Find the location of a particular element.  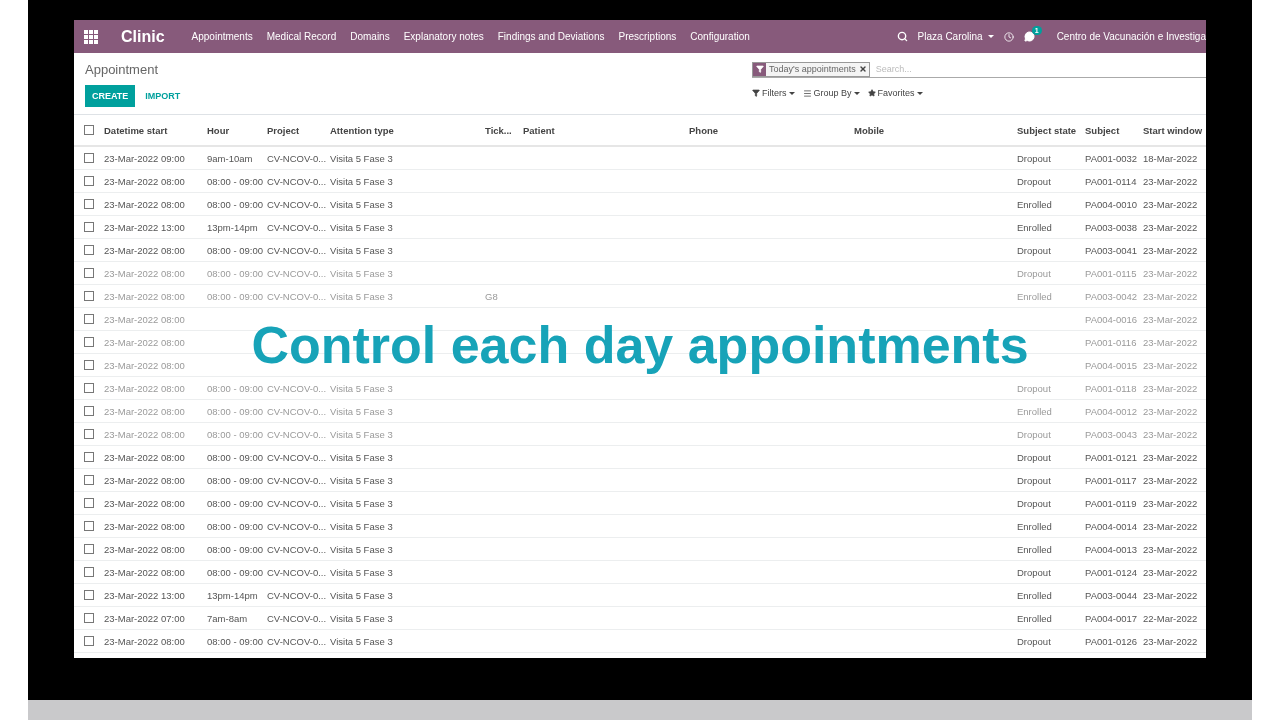

column-header: Start window is located at coordinates (1172, 130).